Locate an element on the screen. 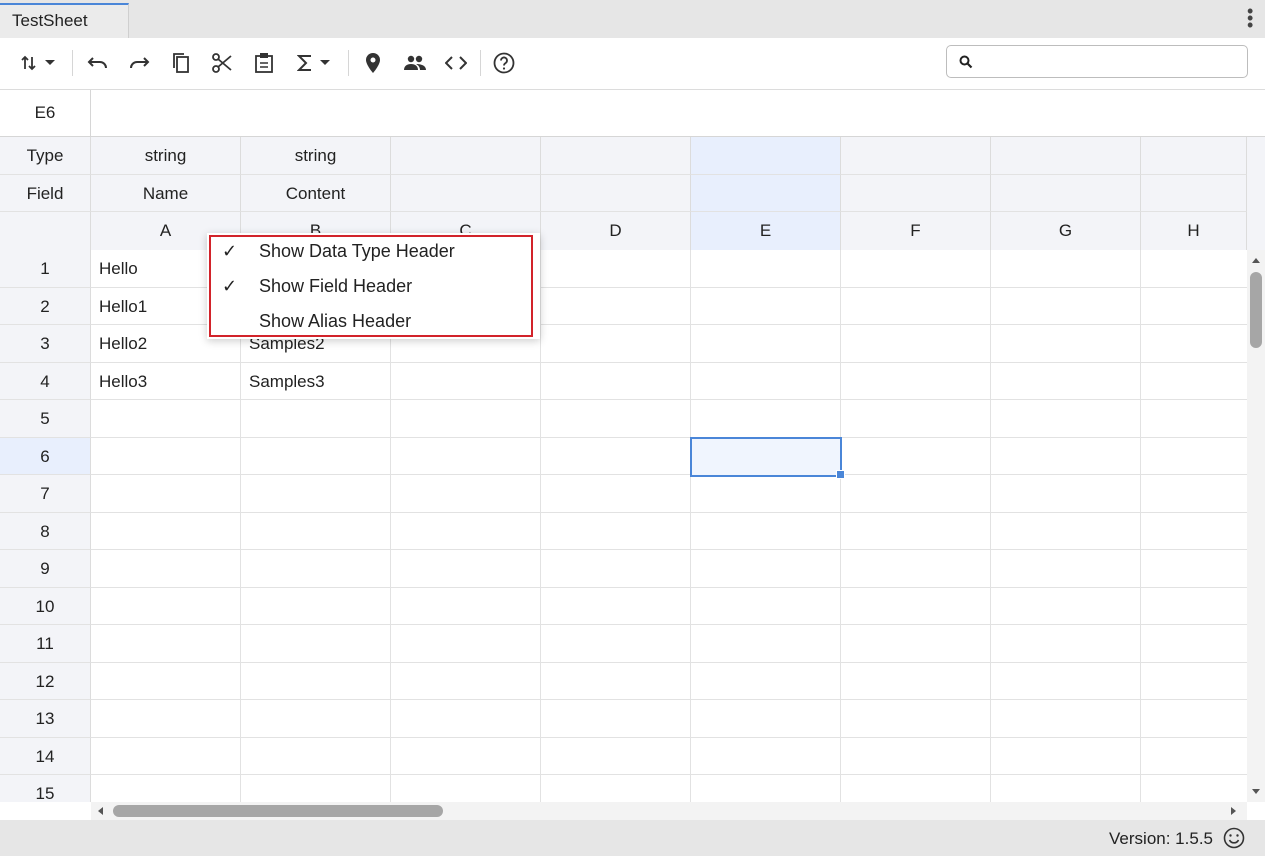 The image size is (1265, 856). cell-h12 is located at coordinates (1194, 681).